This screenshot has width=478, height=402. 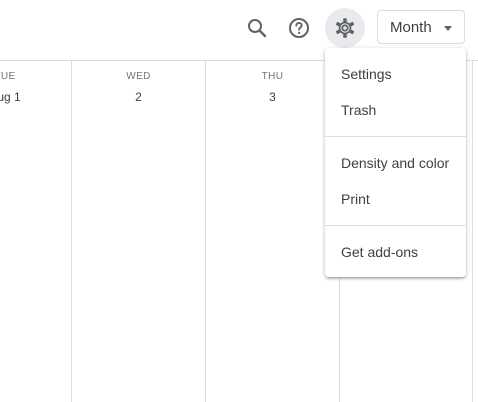 I want to click on chevron-down-icon, so click(x=448, y=28).